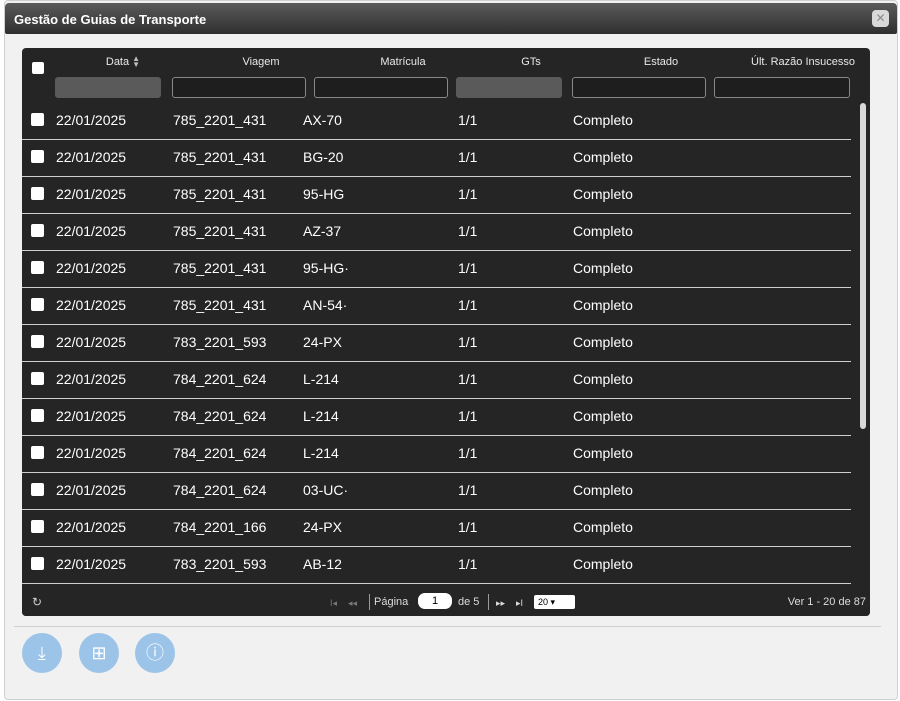  I want to click on table-row: 22/01/2025 785_2201_431 AX-70 1/1 Completo, so click(436, 121).